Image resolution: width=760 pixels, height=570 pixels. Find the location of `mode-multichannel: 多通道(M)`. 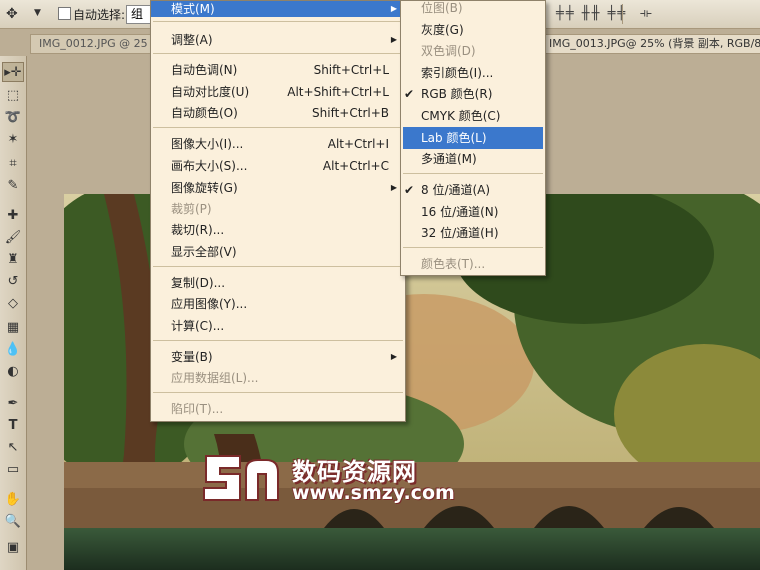

mode-multichannel: 多通道(M) is located at coordinates (473, 159).